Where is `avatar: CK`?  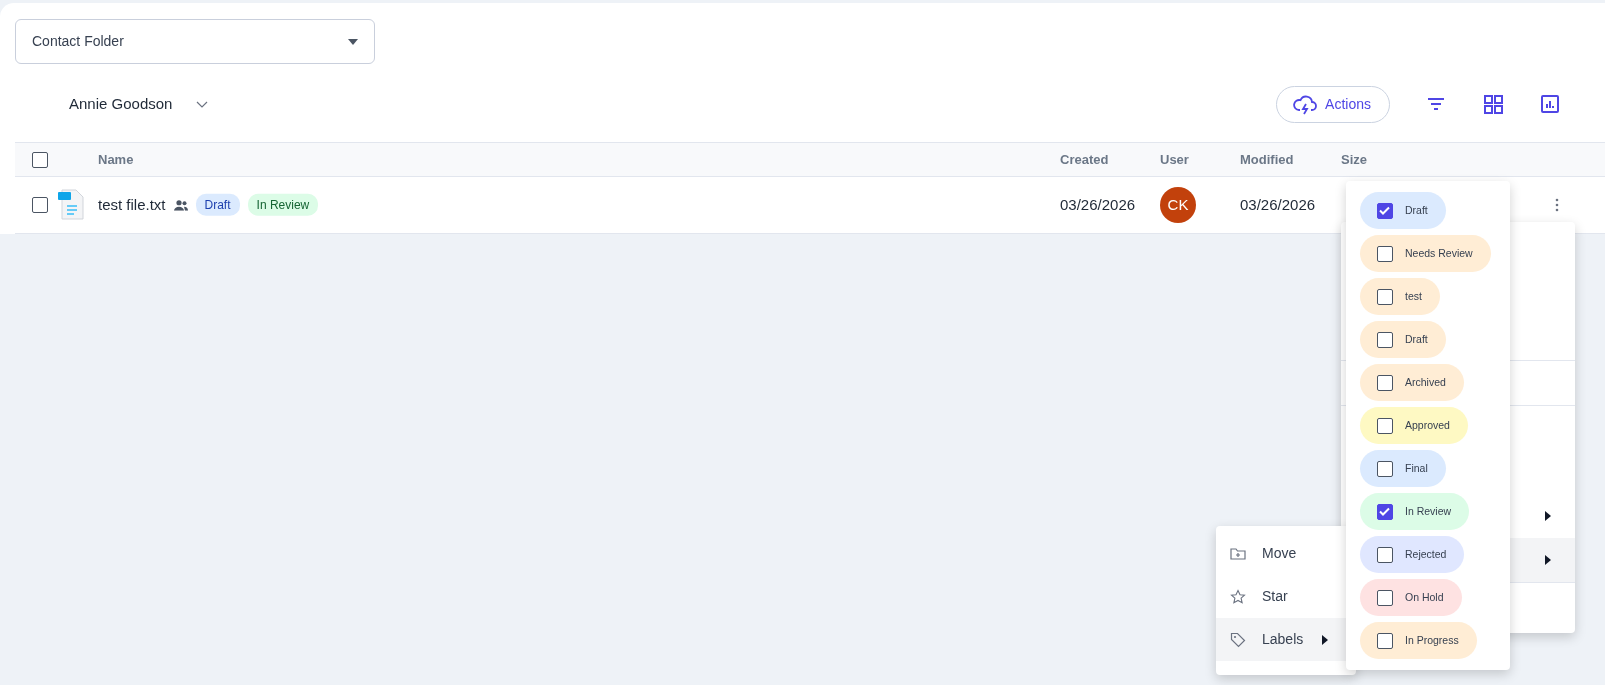
avatar: CK is located at coordinates (1178, 205).